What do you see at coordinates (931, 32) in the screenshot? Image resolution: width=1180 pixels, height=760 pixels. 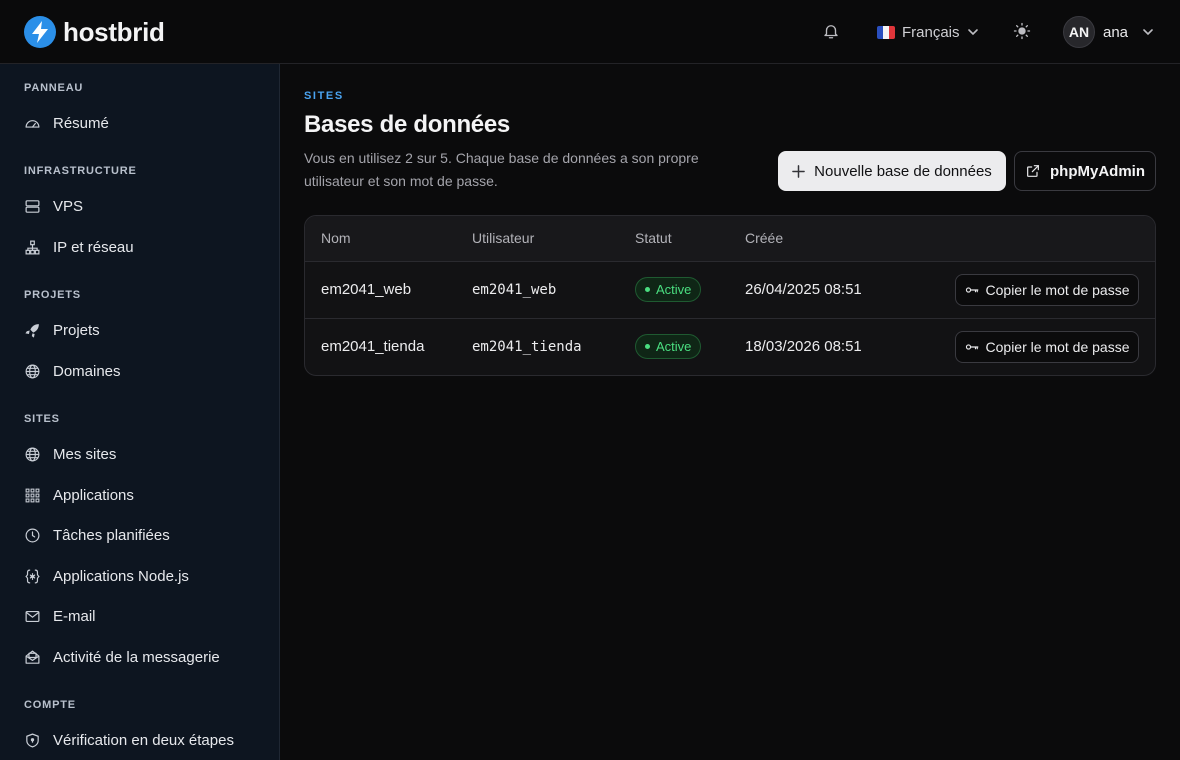 I see `language-label: Français` at bounding box center [931, 32].